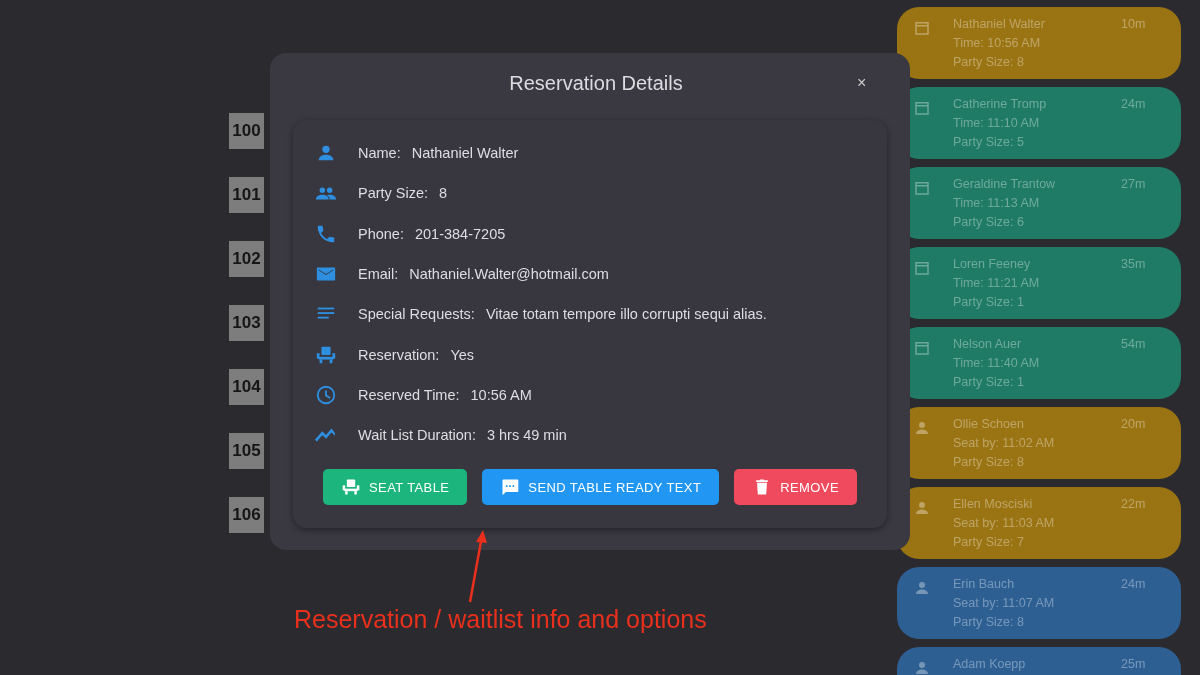 The width and height of the screenshot is (1200, 675). I want to click on field-label: Email:, so click(378, 274).